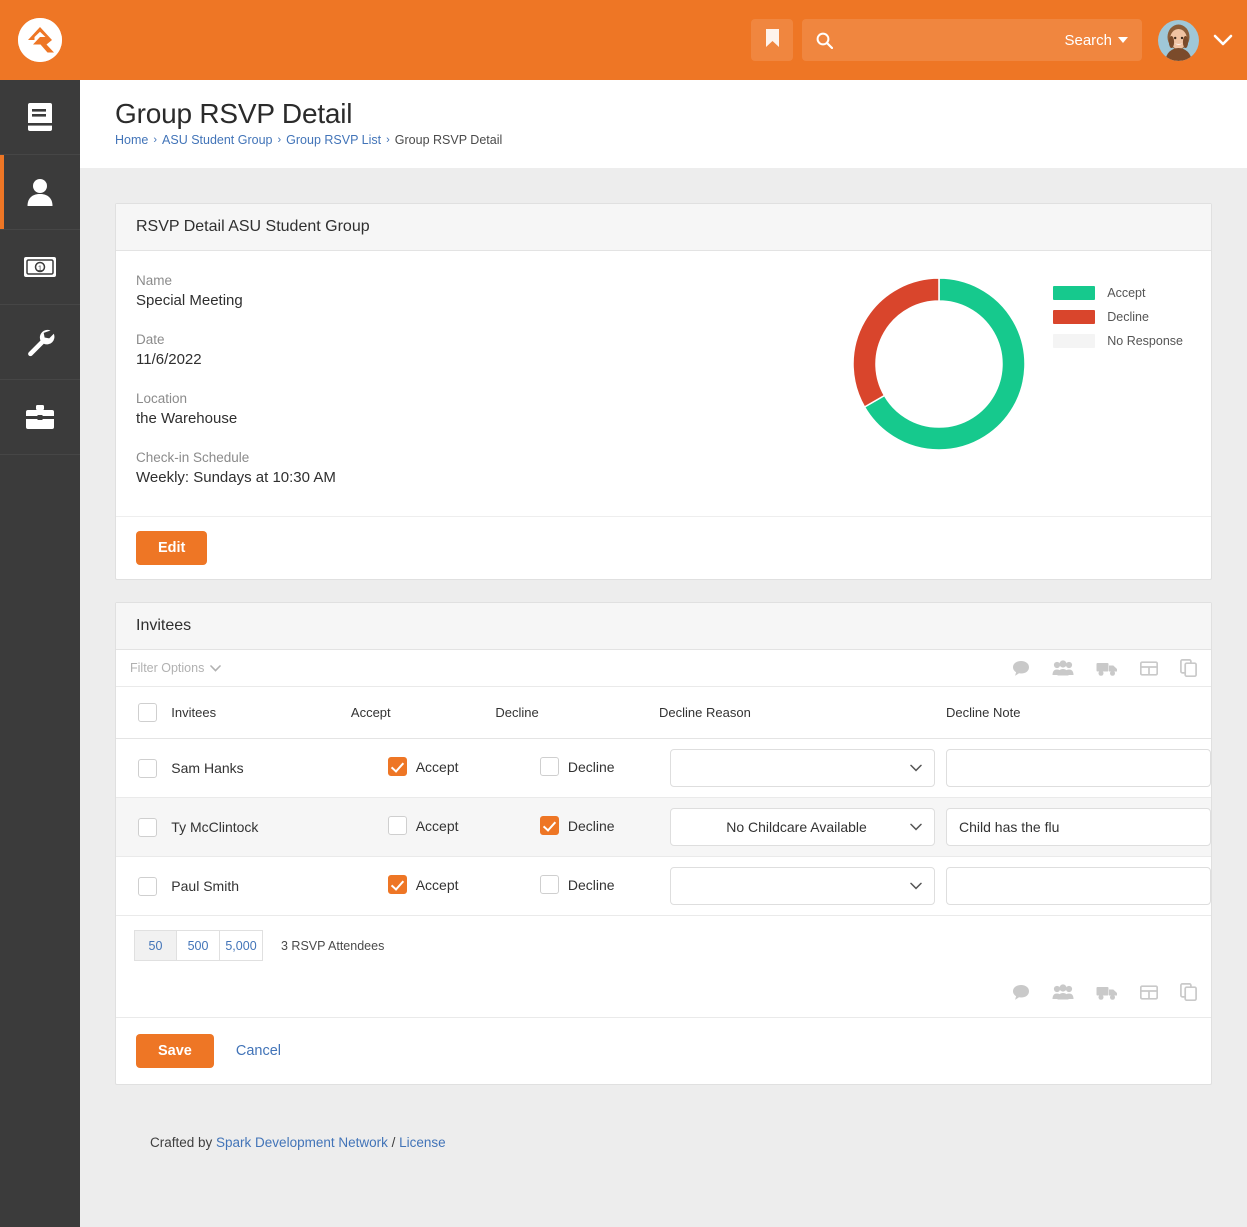  I want to click on decline-checkbox-row-1: Decline, so click(577, 825).